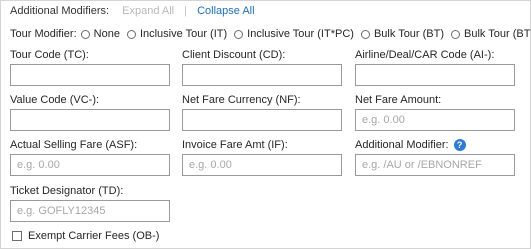  I want to click on airline-deal-car-code-field: Airline/Deal/CAR Code (AI-):, so click(435, 67).